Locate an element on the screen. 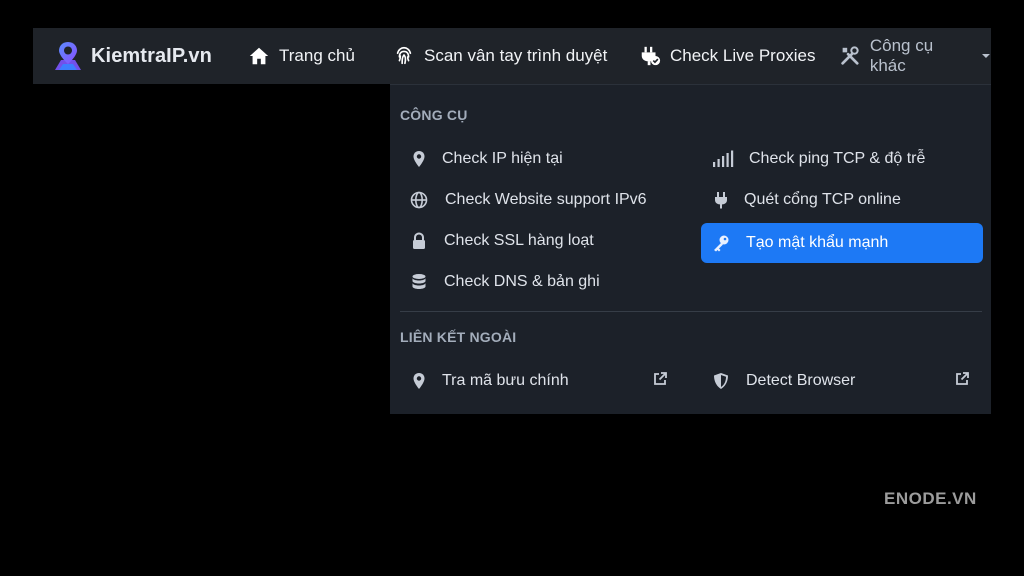  menu-item-label: Check SSL hàng loạt is located at coordinates (519, 240).